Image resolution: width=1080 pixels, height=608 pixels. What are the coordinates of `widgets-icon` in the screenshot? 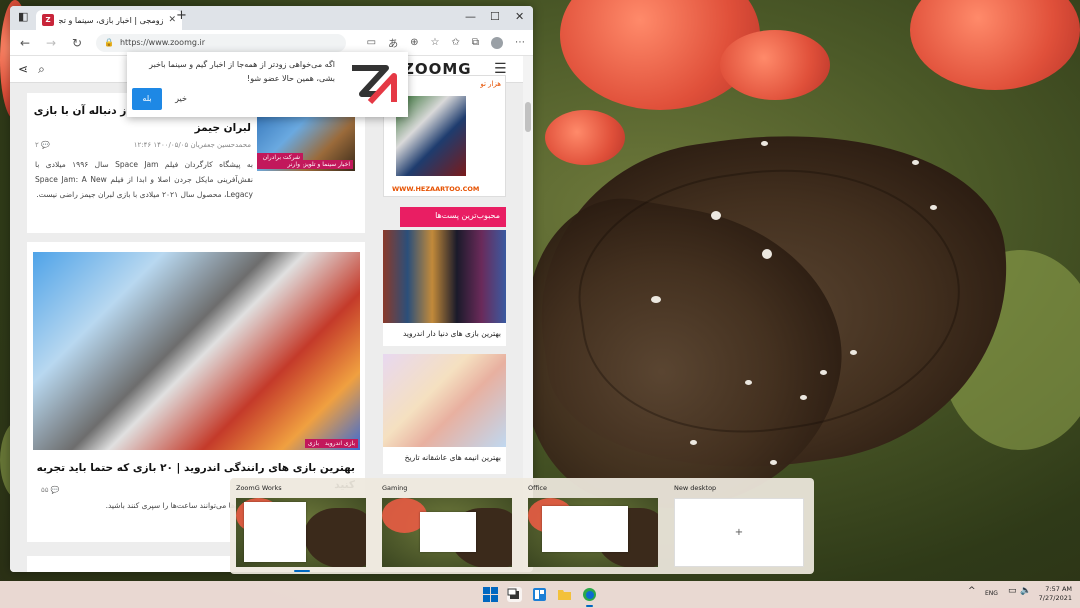 It's located at (539, 594).